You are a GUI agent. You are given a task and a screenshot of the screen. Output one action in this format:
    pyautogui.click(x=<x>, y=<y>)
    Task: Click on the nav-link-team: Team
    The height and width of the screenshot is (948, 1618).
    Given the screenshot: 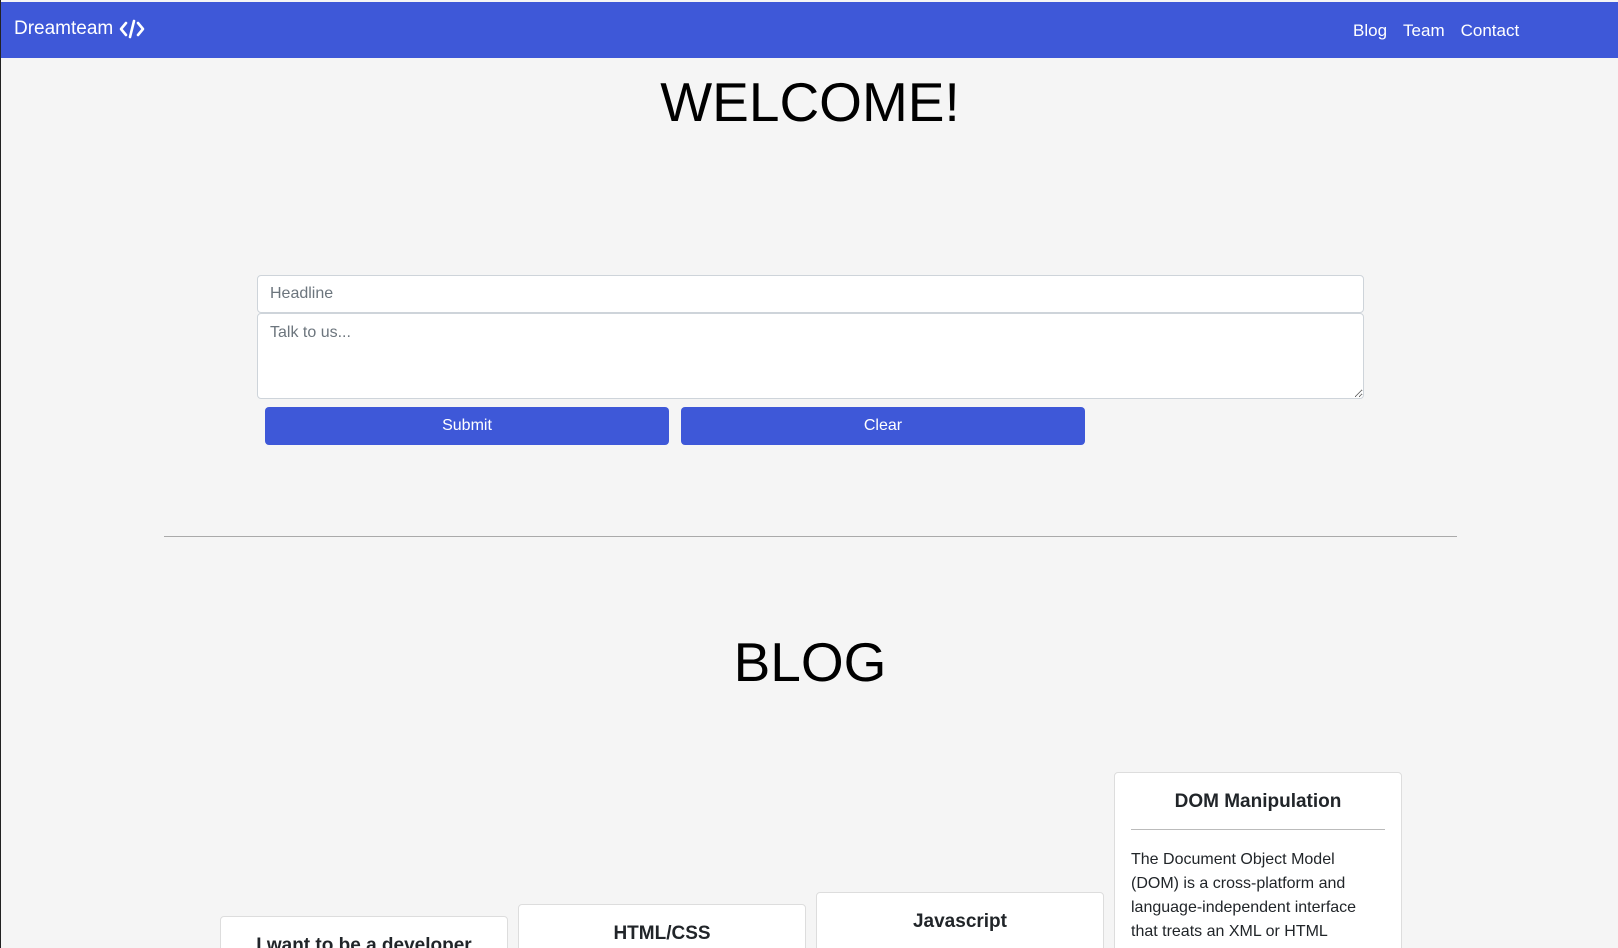 What is the action you would take?
    pyautogui.click(x=1424, y=31)
    